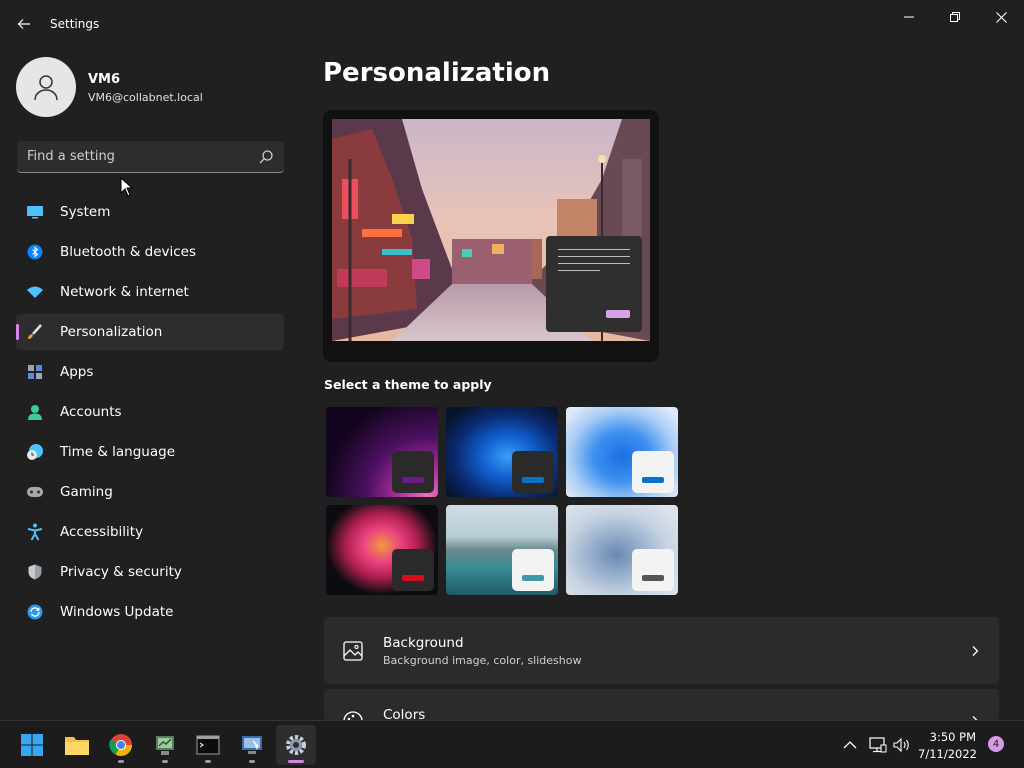 This screenshot has height=768, width=1024. I want to click on monitor-icon, so click(35, 212).